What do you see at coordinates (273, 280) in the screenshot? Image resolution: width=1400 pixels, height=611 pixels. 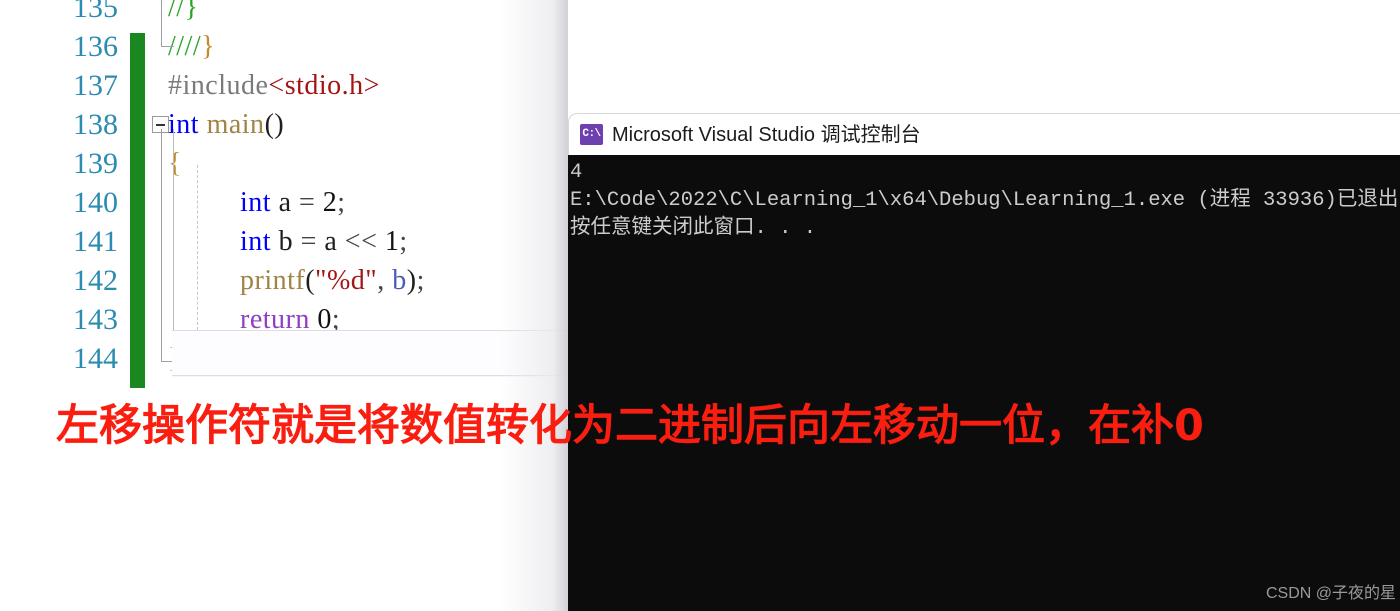 I see `code-token: printf` at bounding box center [273, 280].